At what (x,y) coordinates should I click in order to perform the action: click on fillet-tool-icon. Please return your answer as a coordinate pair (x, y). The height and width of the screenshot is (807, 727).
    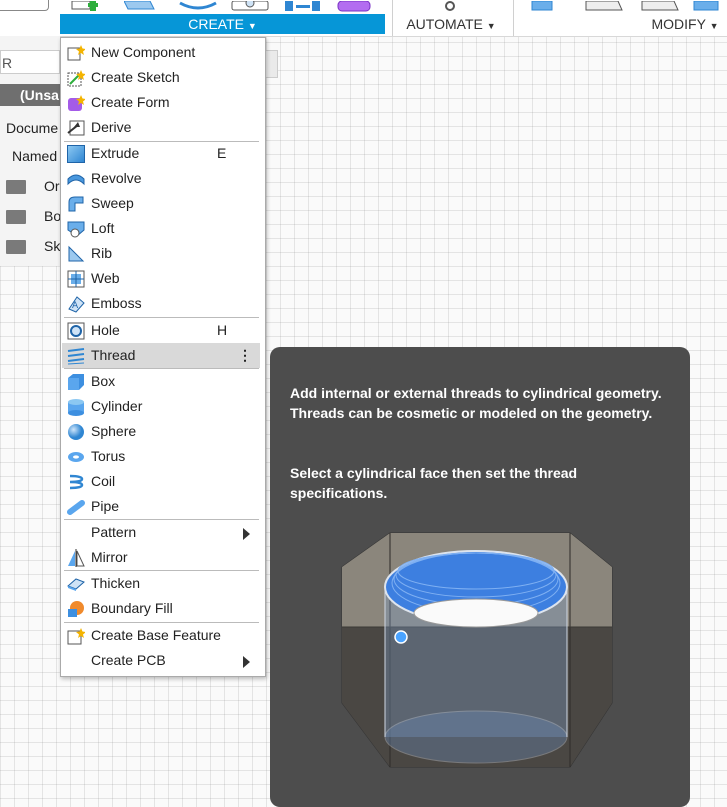
    Looking at the image, I should click on (604, 5).